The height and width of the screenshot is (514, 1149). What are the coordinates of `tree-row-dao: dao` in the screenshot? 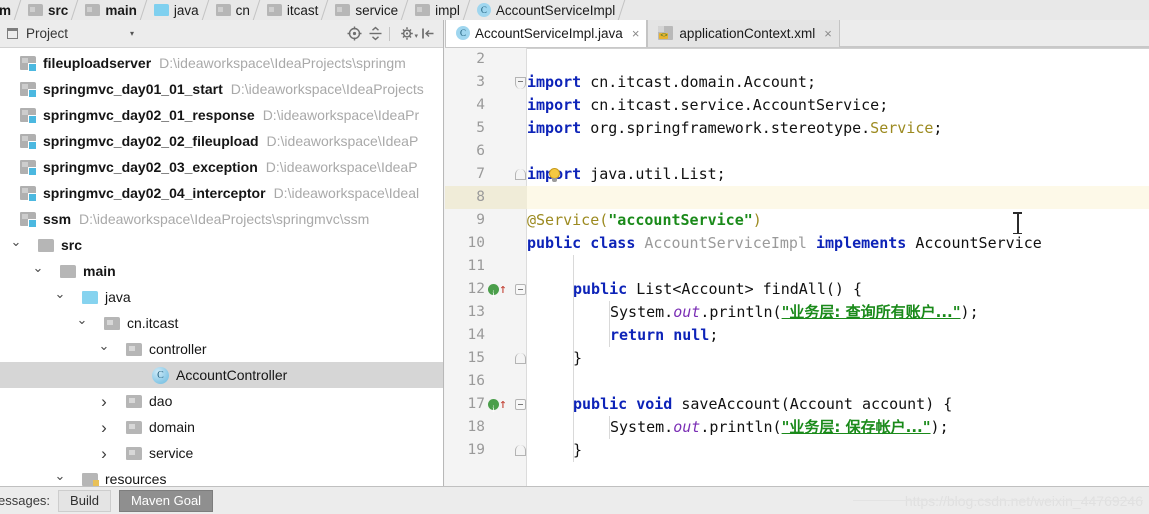 It's located at (221, 401).